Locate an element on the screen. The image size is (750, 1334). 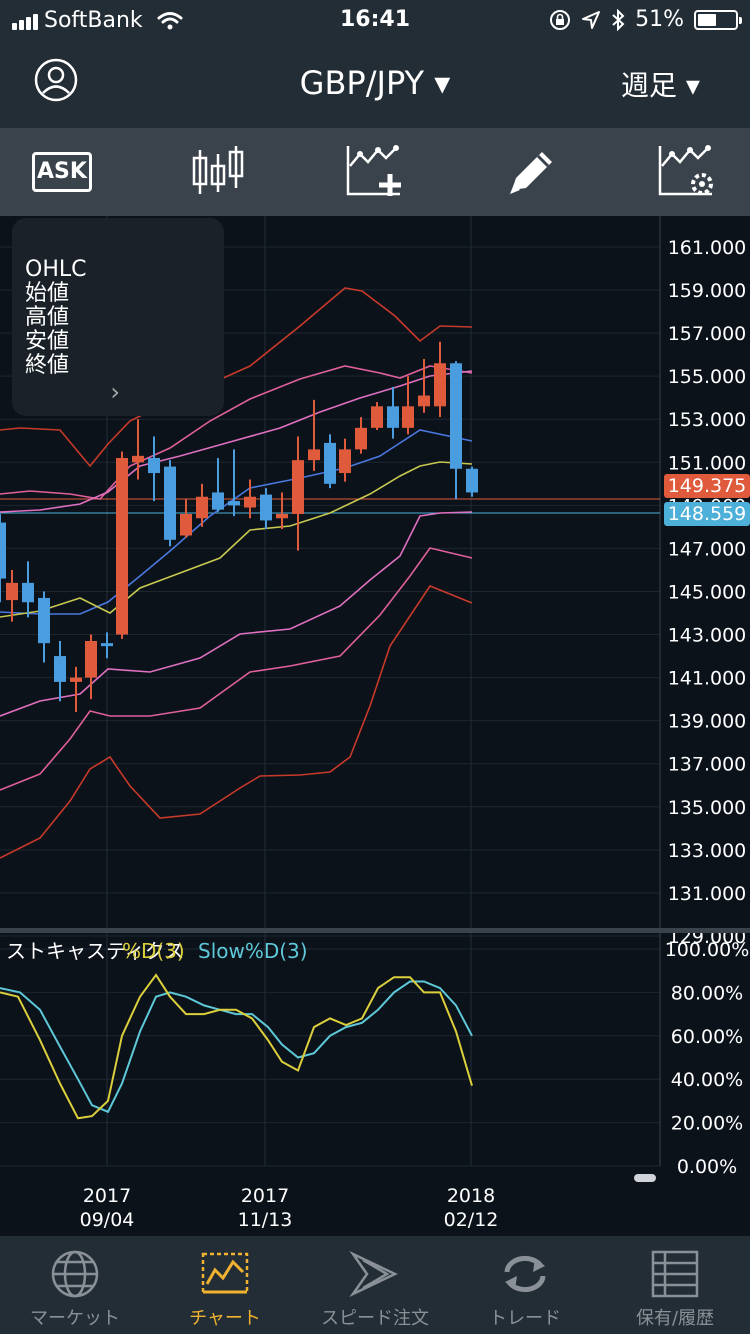
tab-market-label: マーケット is located at coordinates (75, 1318).